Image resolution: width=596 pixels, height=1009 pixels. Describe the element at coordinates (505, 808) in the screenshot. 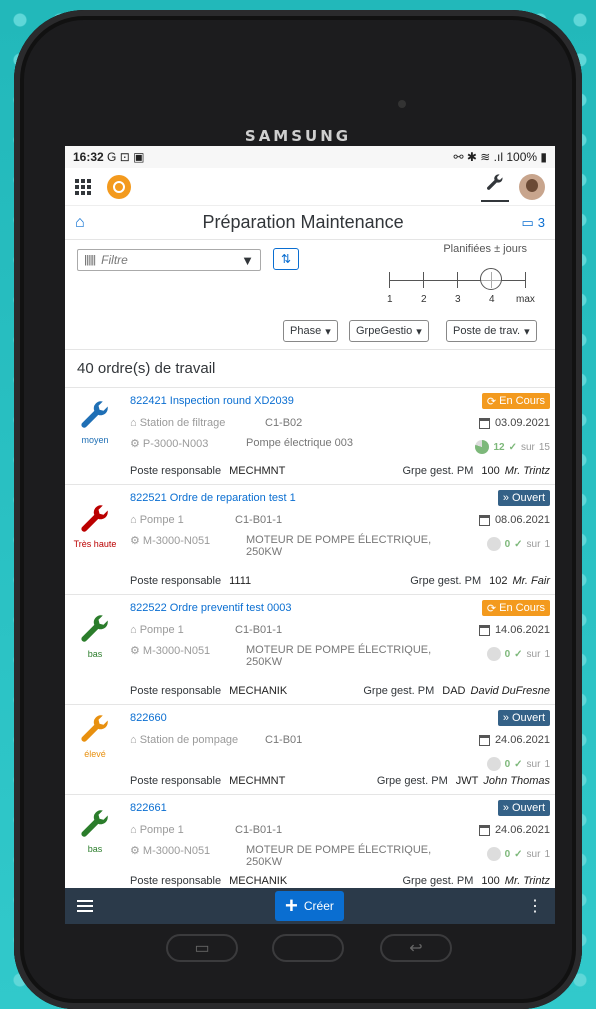

I see `status-icon: »` at that location.